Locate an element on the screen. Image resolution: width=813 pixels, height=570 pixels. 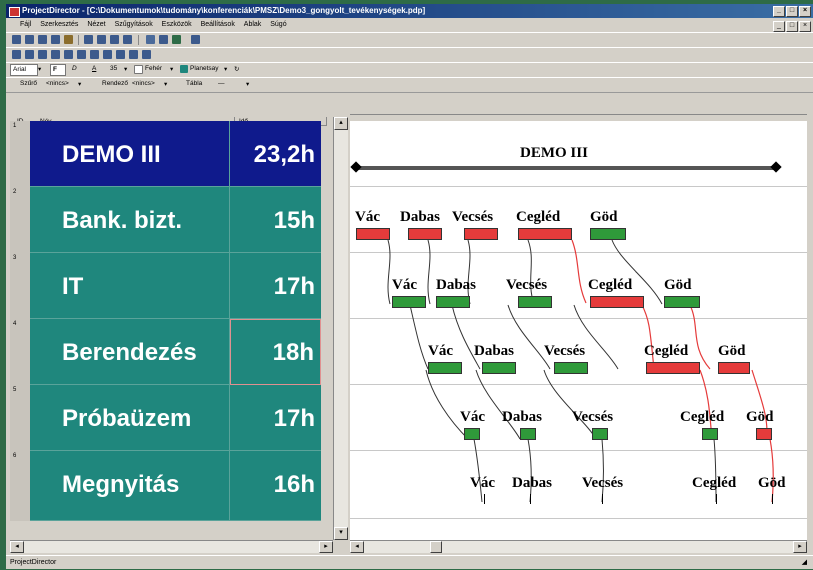
row-number: 1 is located at coordinates (20, 154).